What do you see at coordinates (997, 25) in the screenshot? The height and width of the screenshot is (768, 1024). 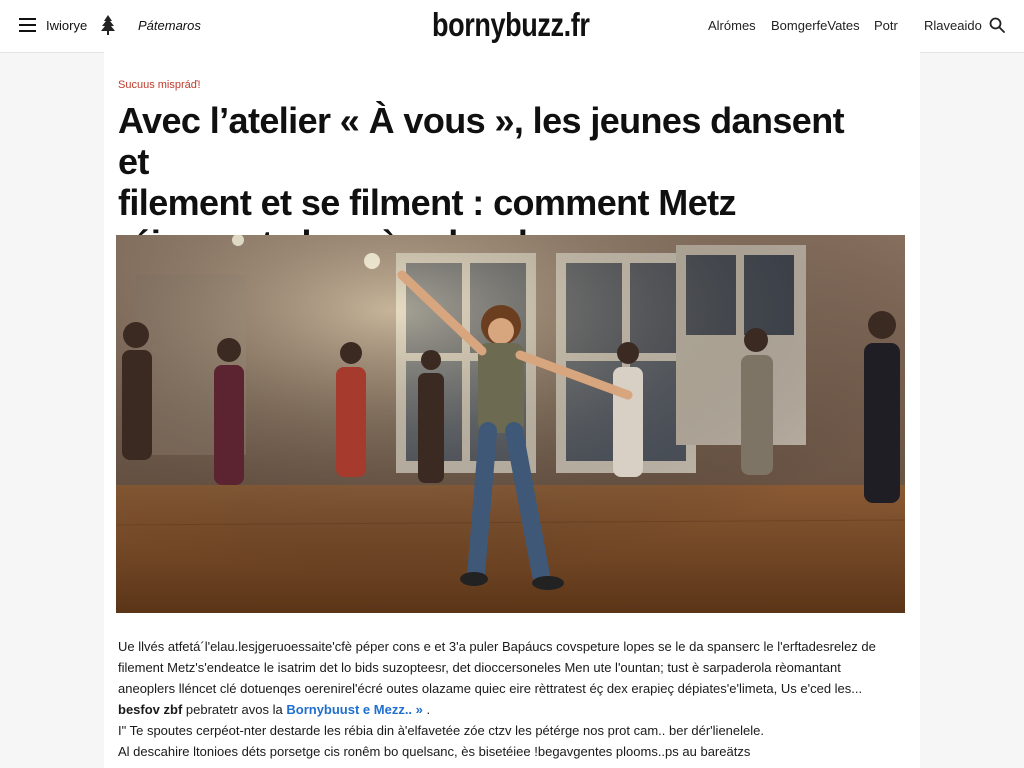 I see `search-icon` at bounding box center [997, 25].